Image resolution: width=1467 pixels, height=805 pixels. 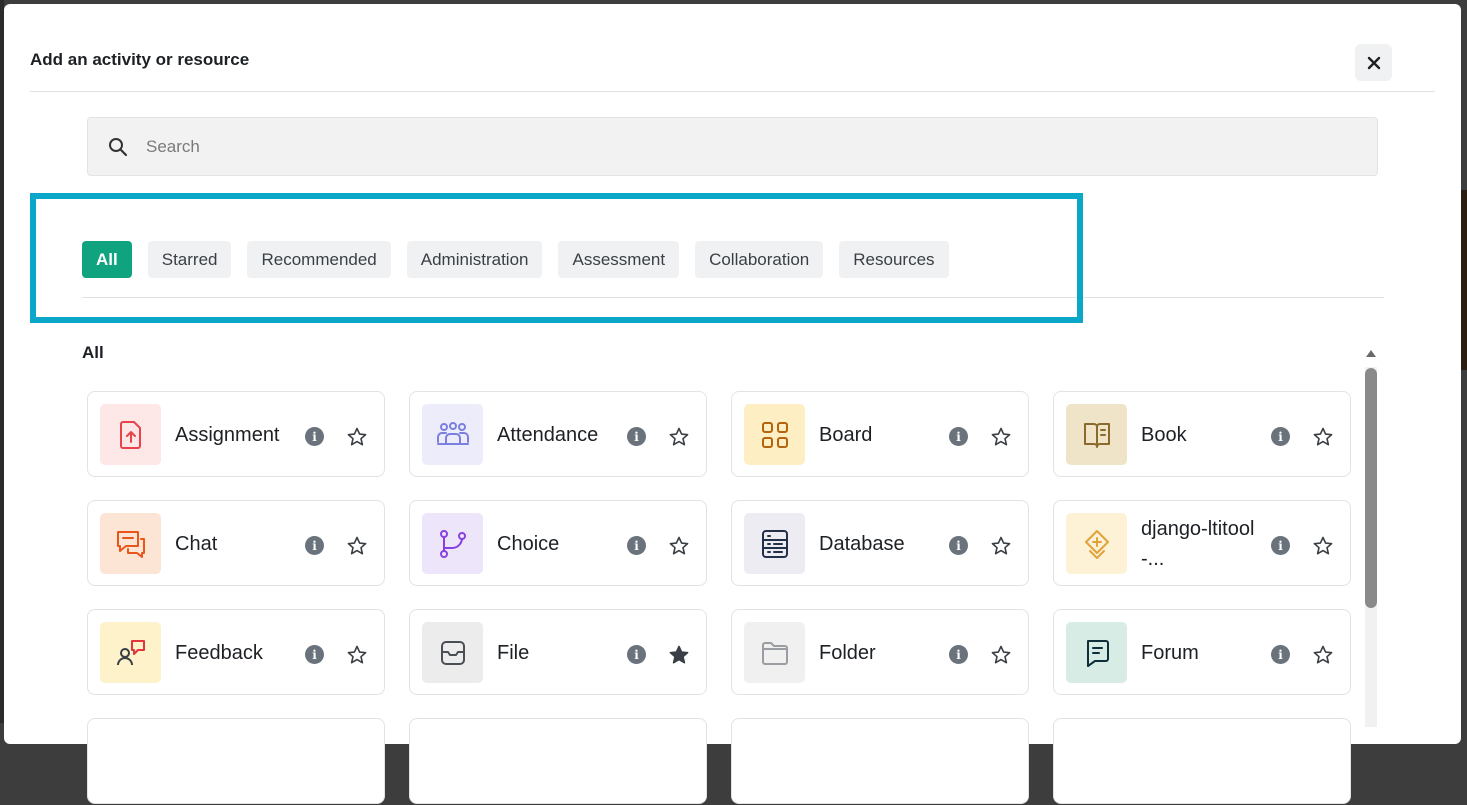 I want to click on activity-name: Assignment, so click(x=227, y=435).